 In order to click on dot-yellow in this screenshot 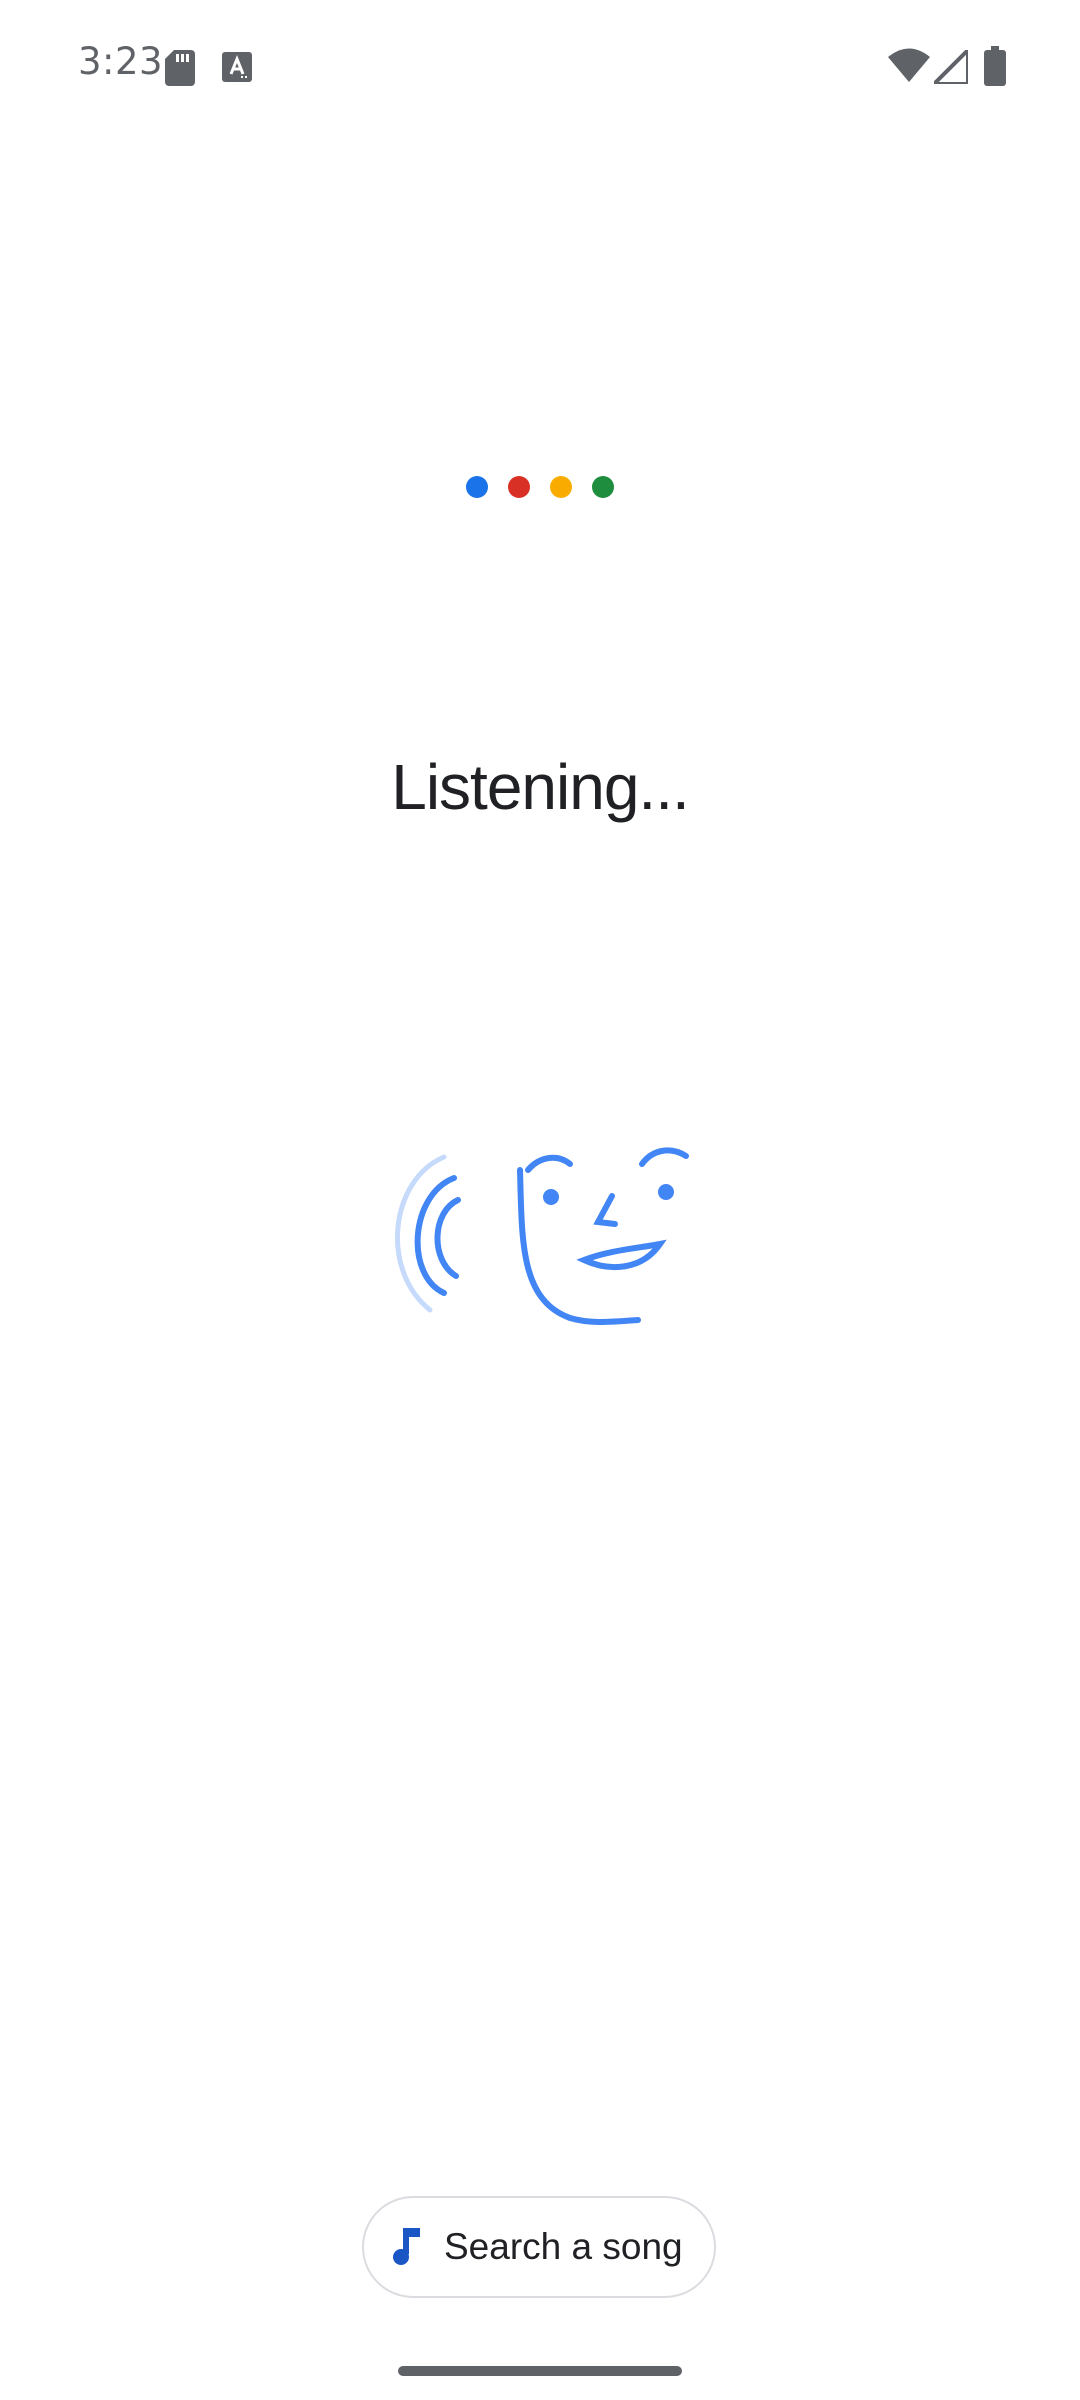, I will do `click(561, 487)`.